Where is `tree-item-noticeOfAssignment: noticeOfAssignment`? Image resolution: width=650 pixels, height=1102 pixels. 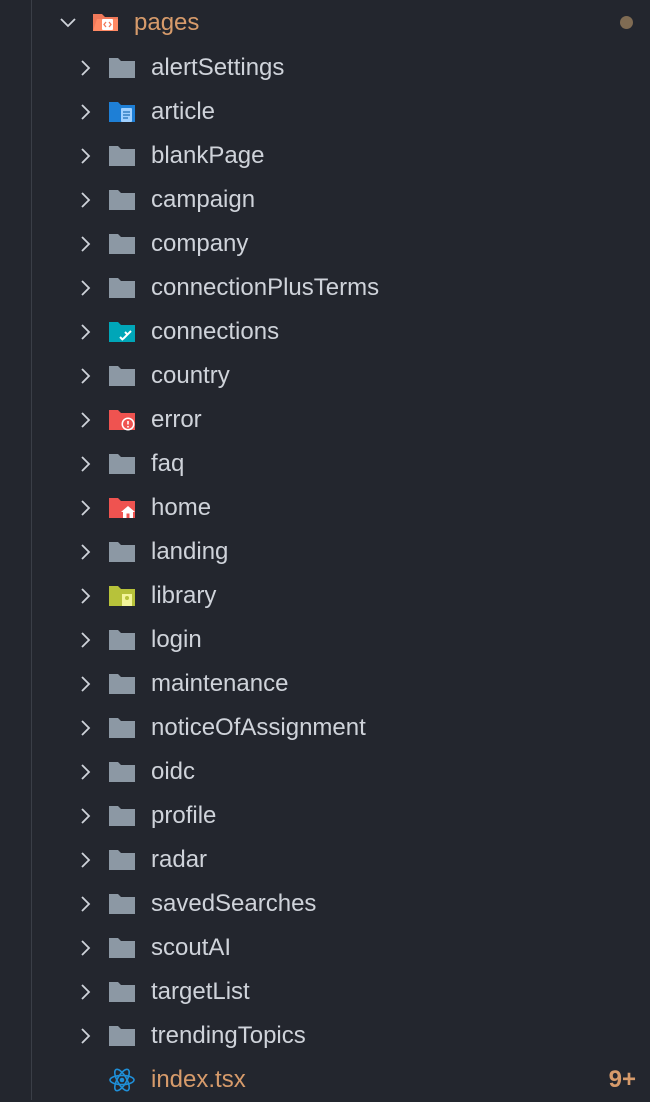
tree-item-noticeOfAssignment: noticeOfAssignment is located at coordinates (325, 728).